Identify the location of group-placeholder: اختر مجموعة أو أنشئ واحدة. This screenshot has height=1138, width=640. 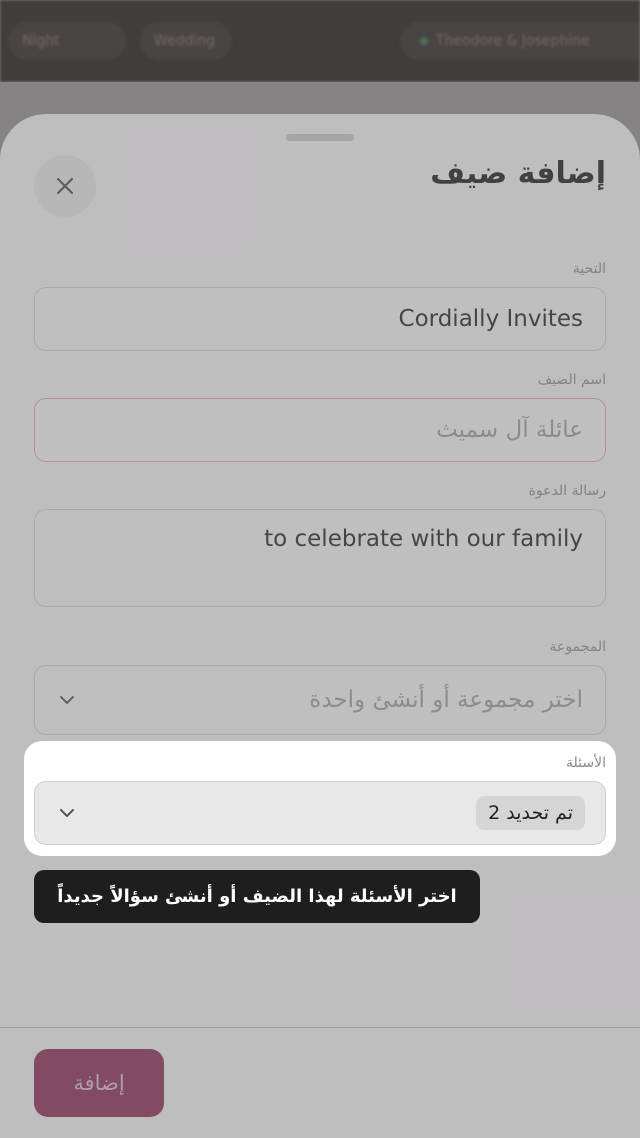
(446, 700).